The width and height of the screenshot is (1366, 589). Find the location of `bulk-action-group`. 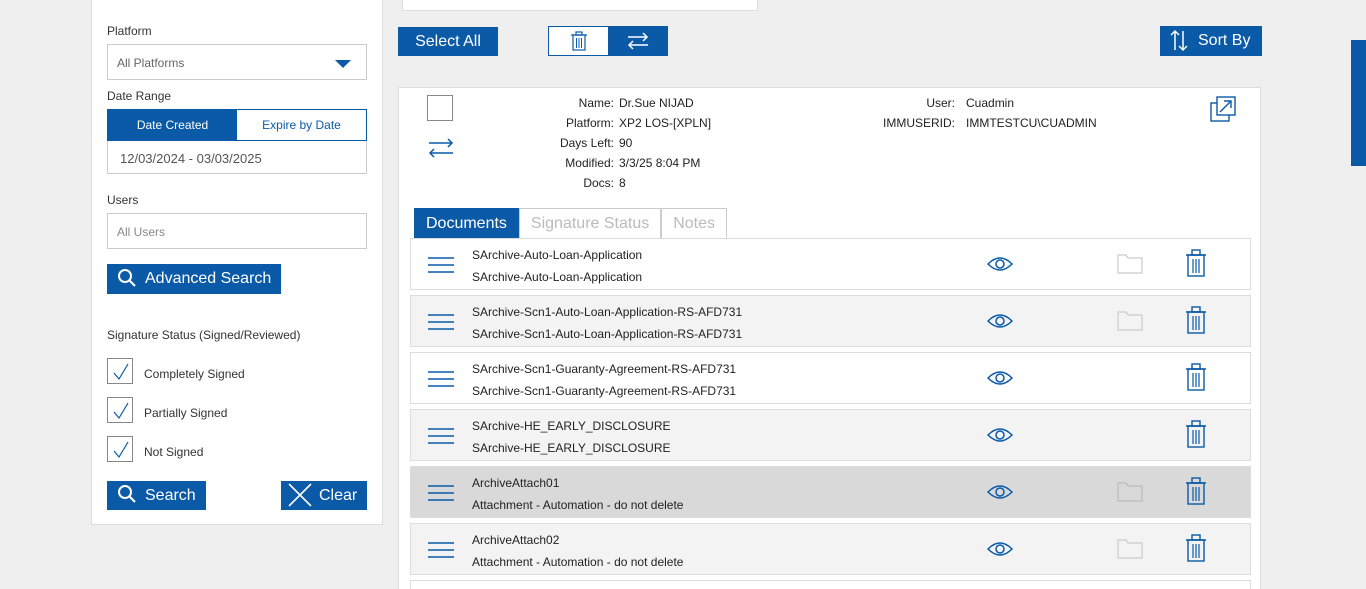

bulk-action-group is located at coordinates (608, 41).